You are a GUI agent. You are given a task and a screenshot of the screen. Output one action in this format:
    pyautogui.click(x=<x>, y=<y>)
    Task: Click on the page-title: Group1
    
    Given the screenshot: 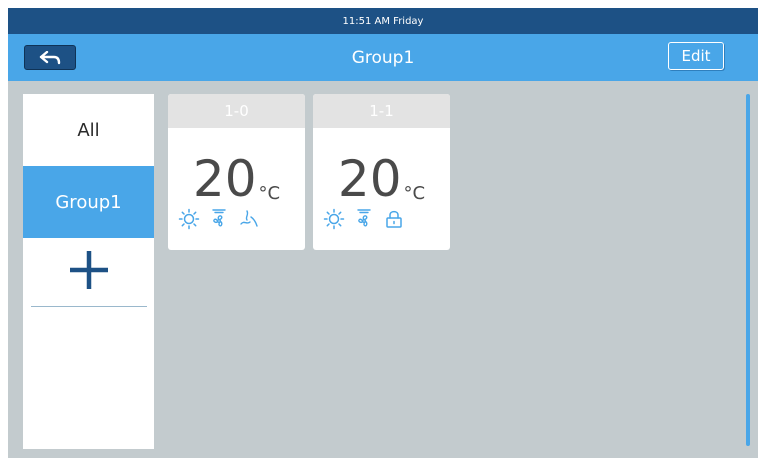 What is the action you would take?
    pyautogui.click(x=383, y=57)
    